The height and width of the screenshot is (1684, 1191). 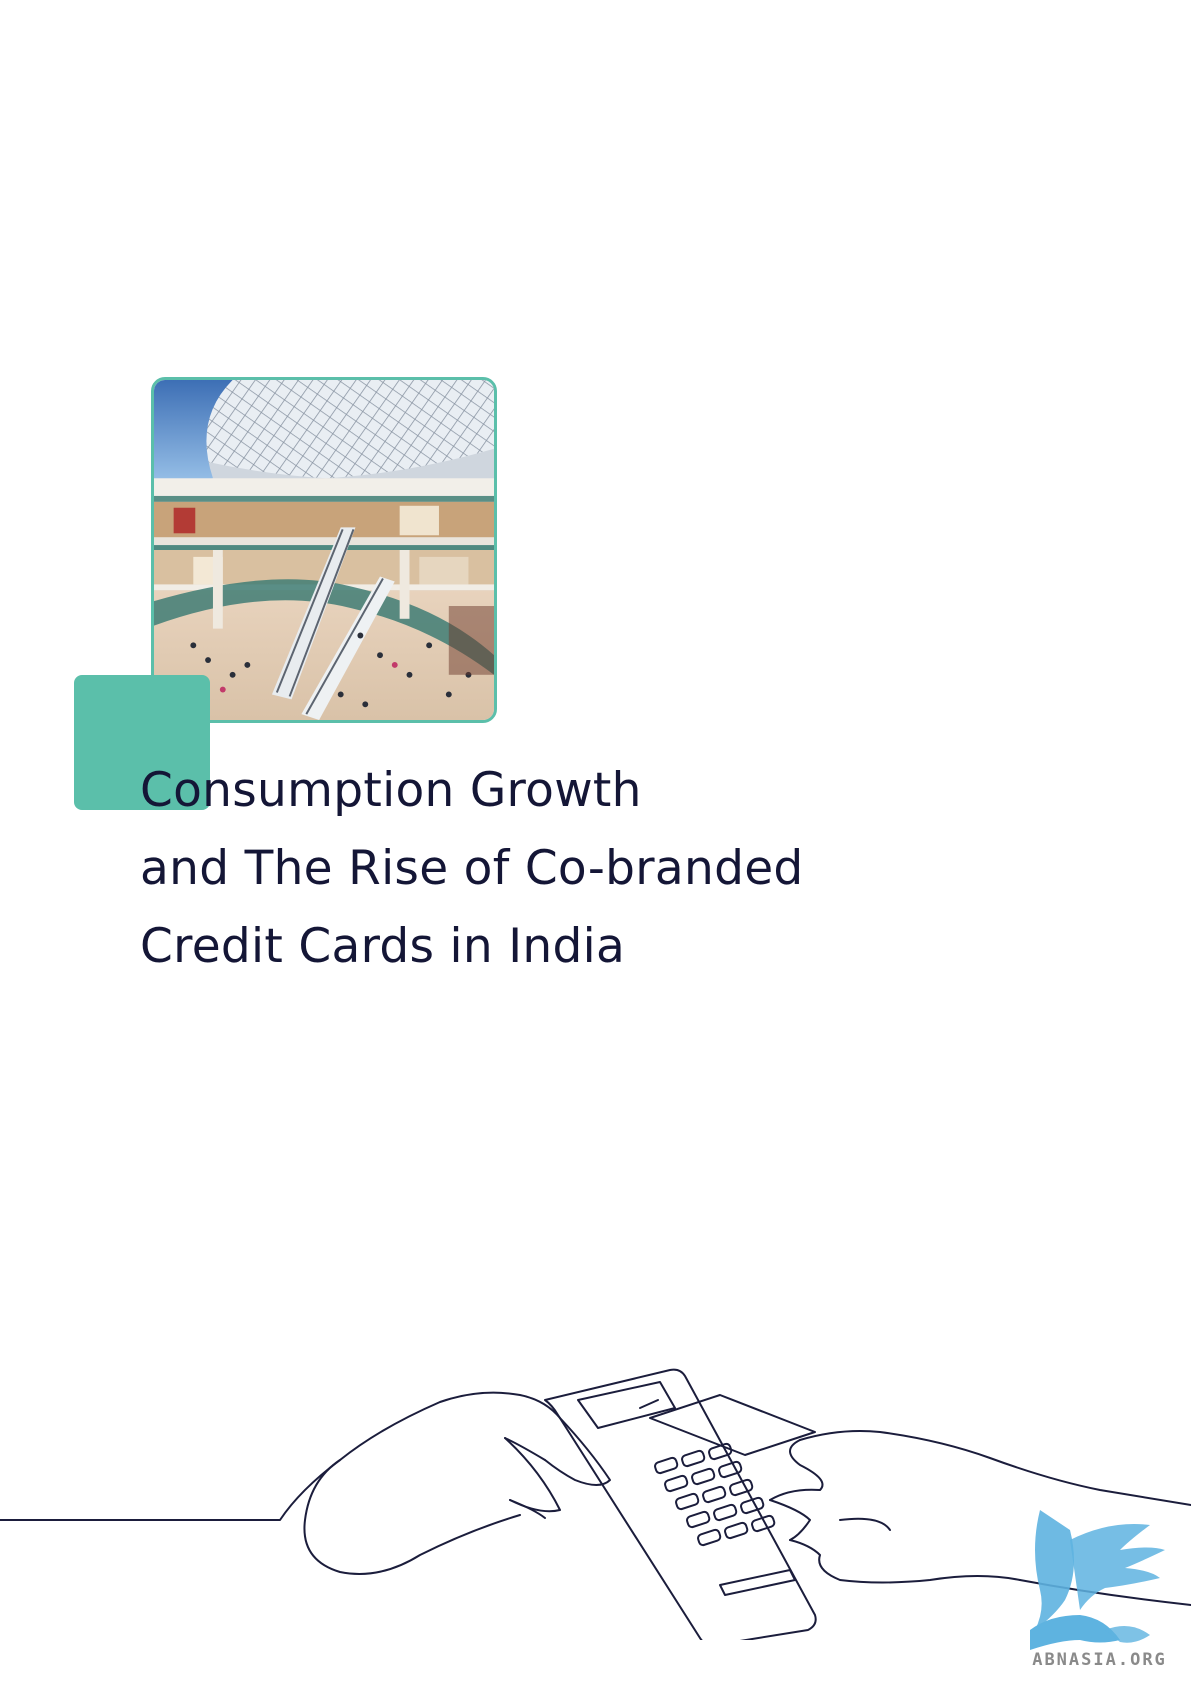 I want to click on title-line-2: and The Rise of Co-branded, so click(x=472, y=868).